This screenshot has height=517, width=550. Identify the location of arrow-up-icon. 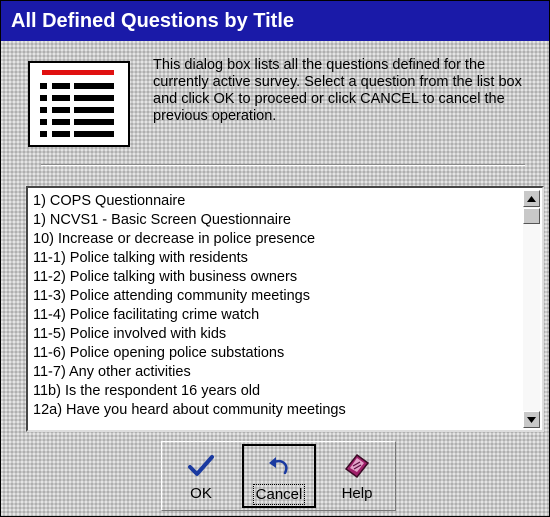
(531, 198).